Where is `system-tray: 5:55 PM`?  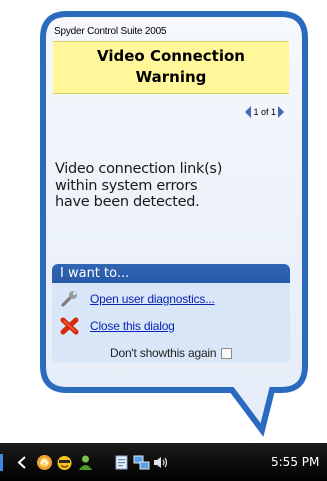 system-tray: 5:55 PM is located at coordinates (163, 462).